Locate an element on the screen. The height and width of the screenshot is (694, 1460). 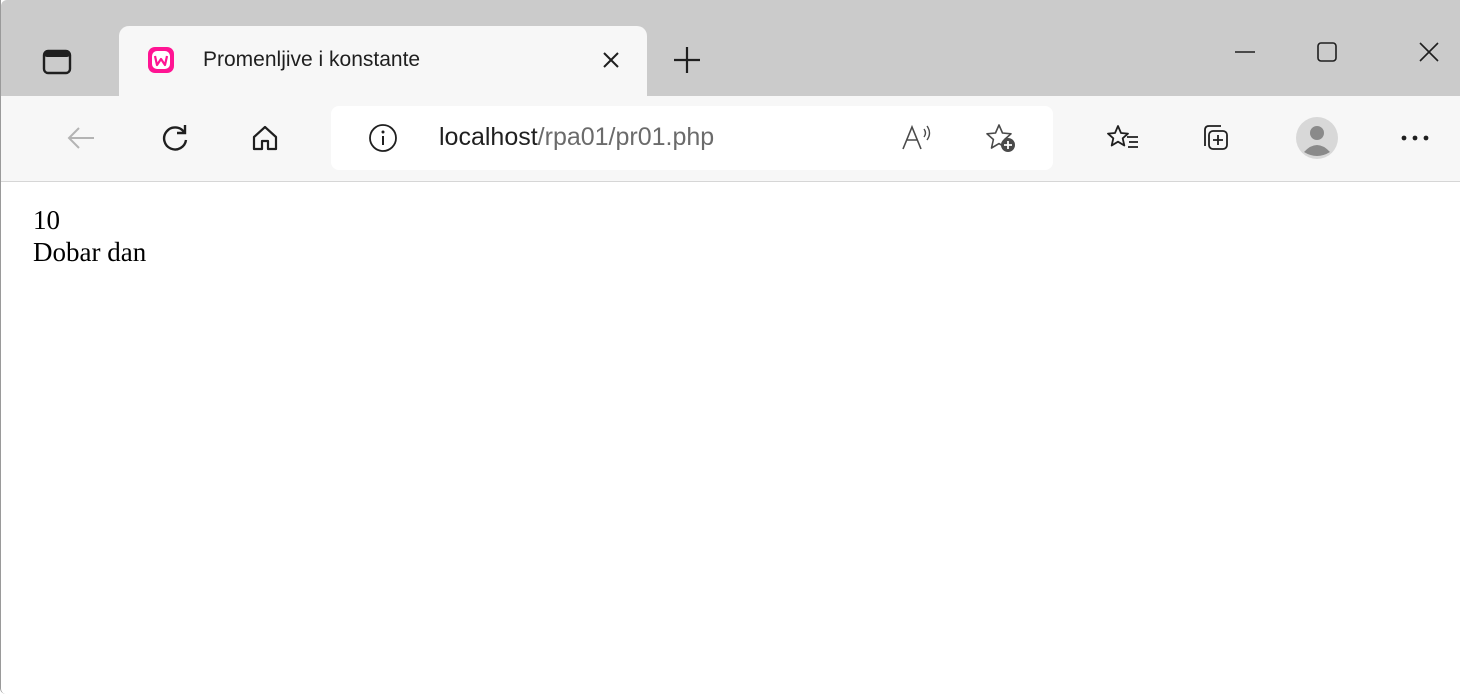
home-icon is located at coordinates (265, 138).